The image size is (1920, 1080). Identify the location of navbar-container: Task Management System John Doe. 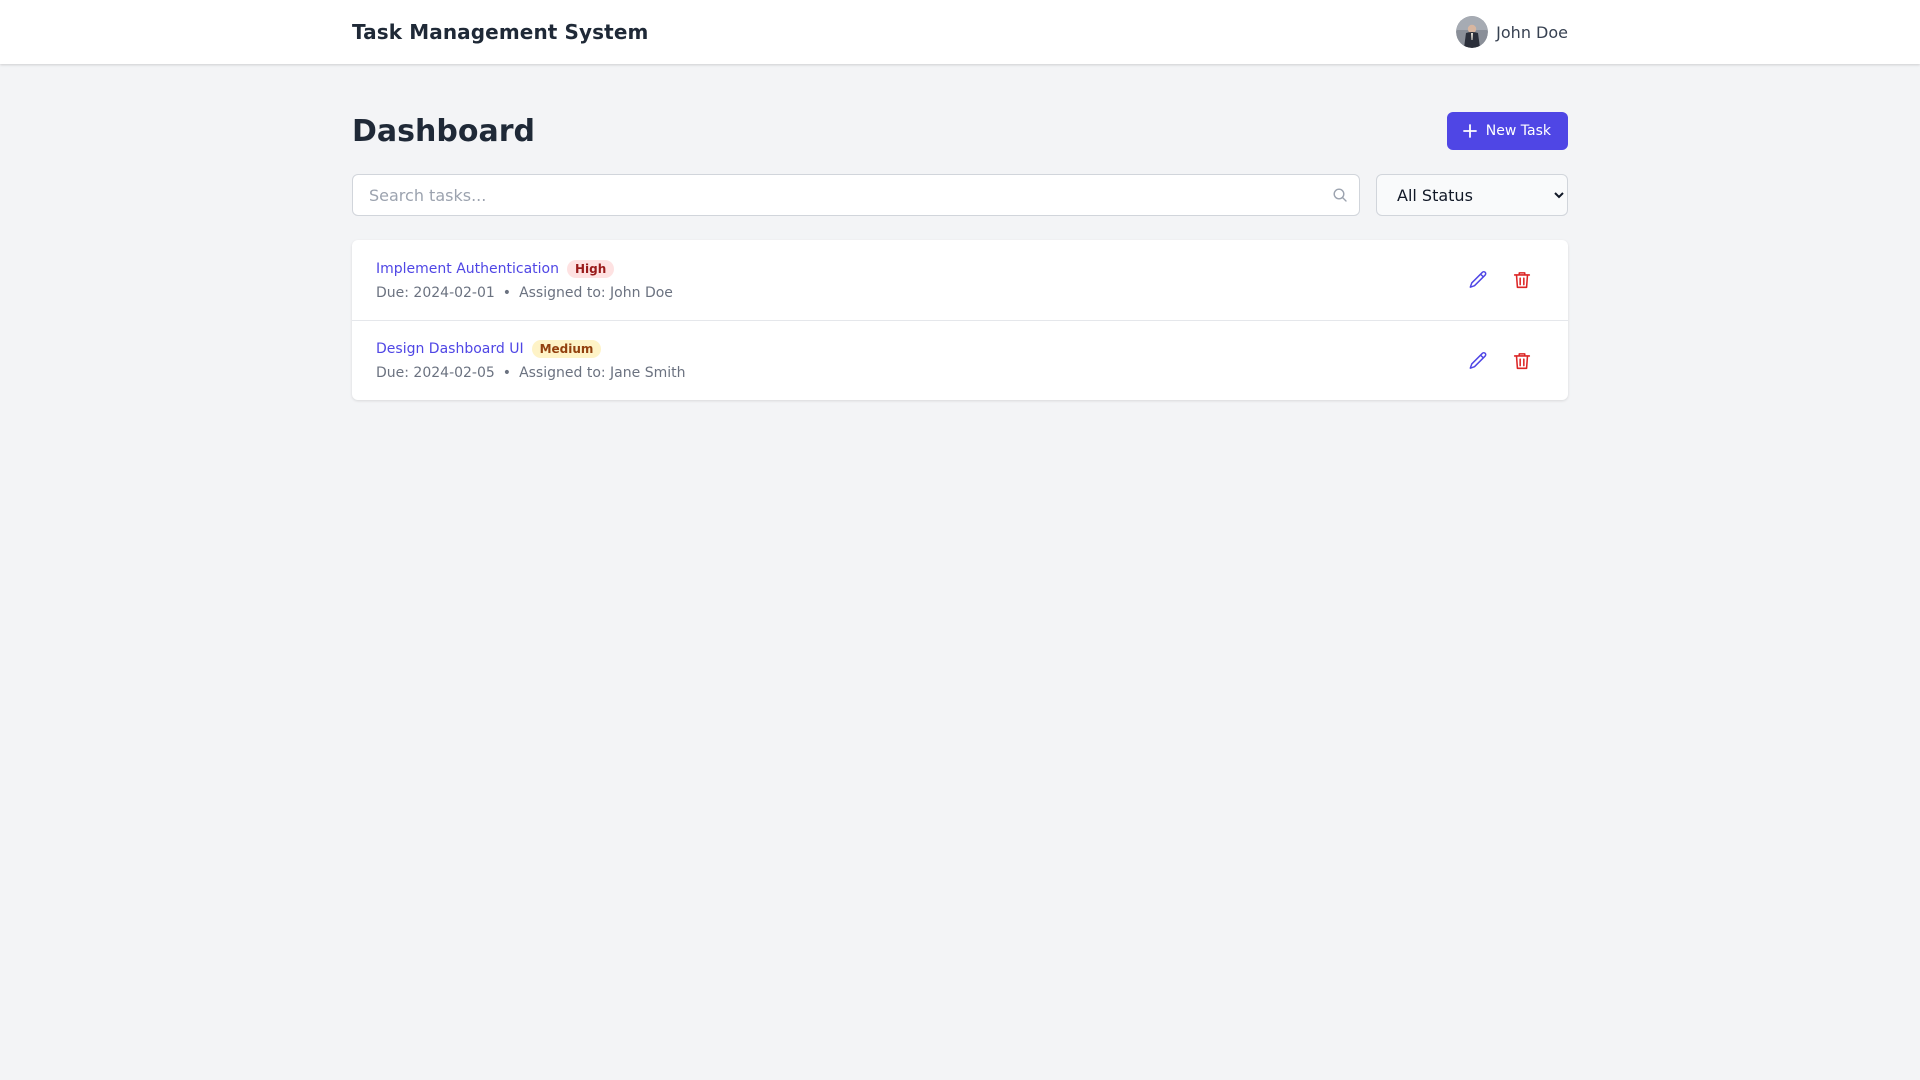
(960, 32).